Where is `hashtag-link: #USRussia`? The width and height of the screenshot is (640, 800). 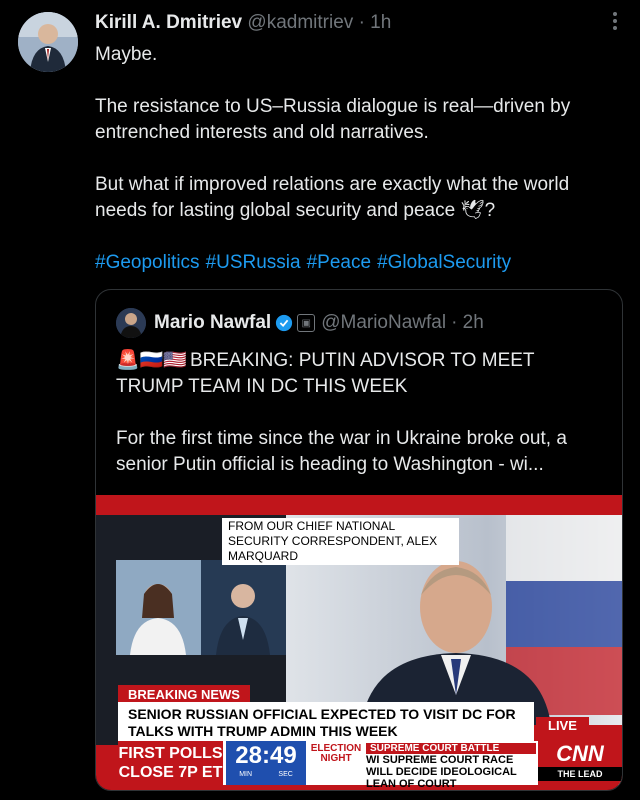
hashtag-link: #USRussia is located at coordinates (253, 262).